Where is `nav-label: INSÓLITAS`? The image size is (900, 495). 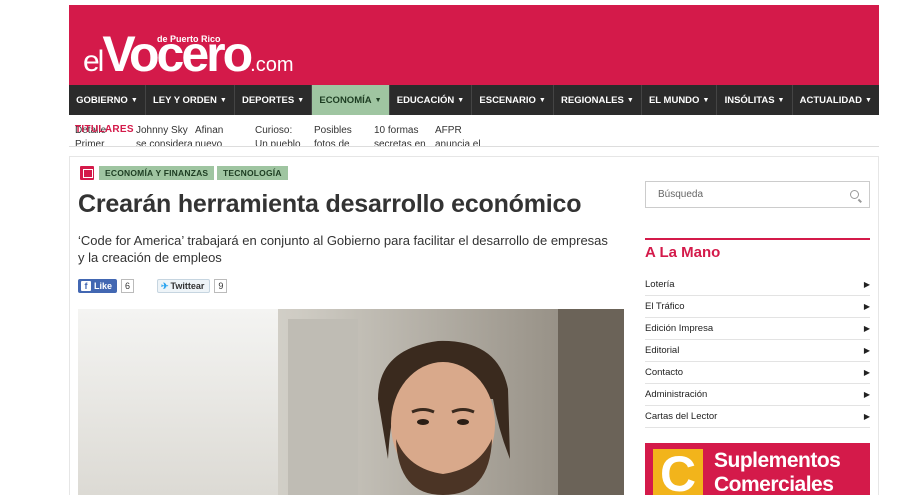 nav-label: INSÓLITAS is located at coordinates (749, 100).